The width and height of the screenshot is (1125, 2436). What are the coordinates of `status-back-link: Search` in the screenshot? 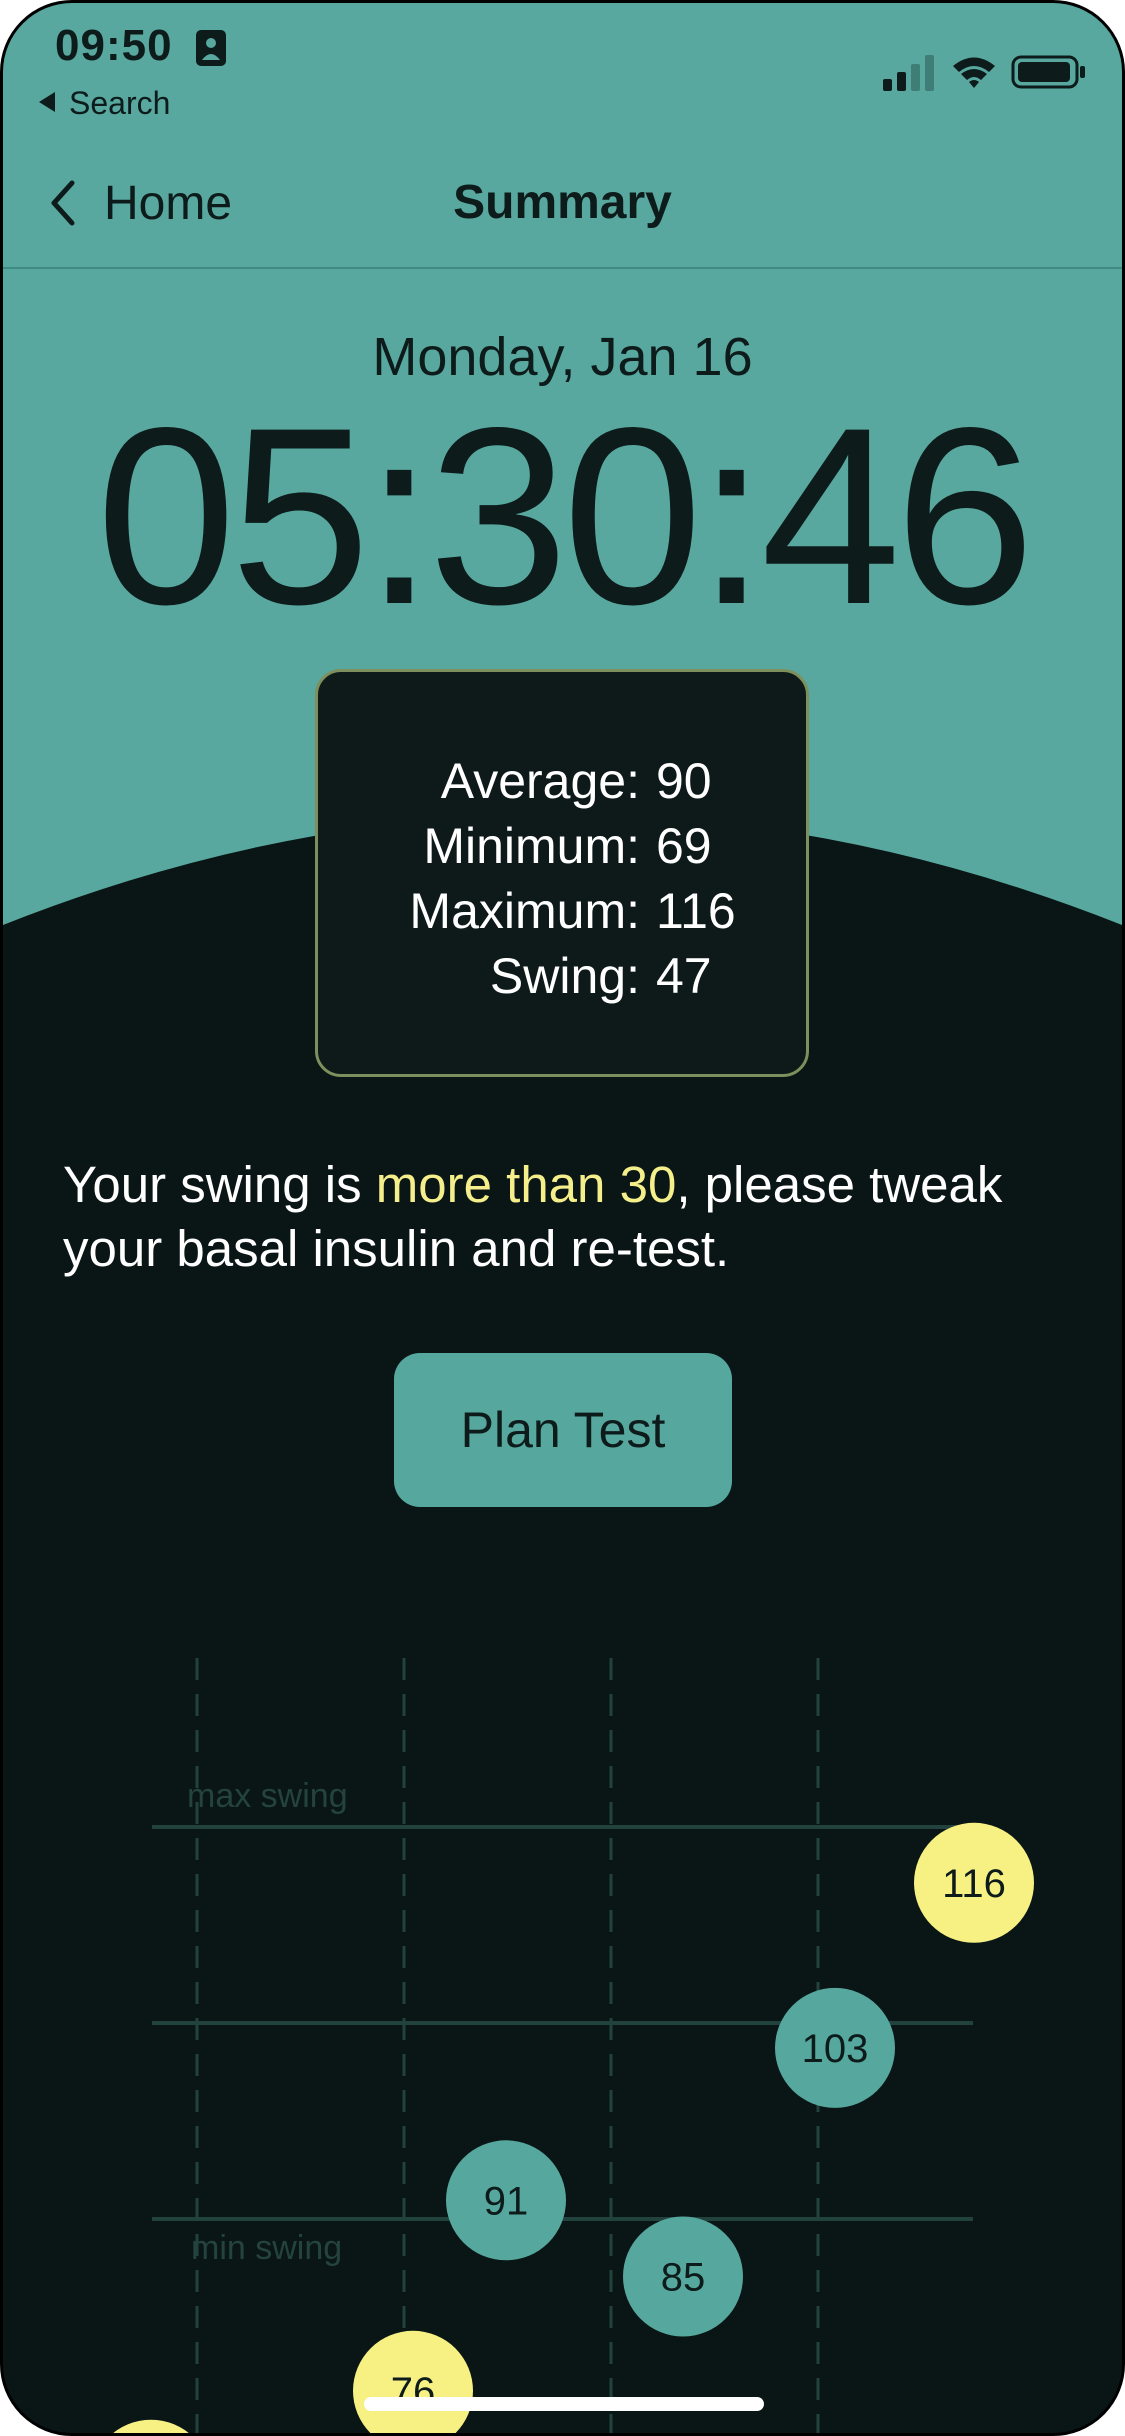 It's located at (104, 103).